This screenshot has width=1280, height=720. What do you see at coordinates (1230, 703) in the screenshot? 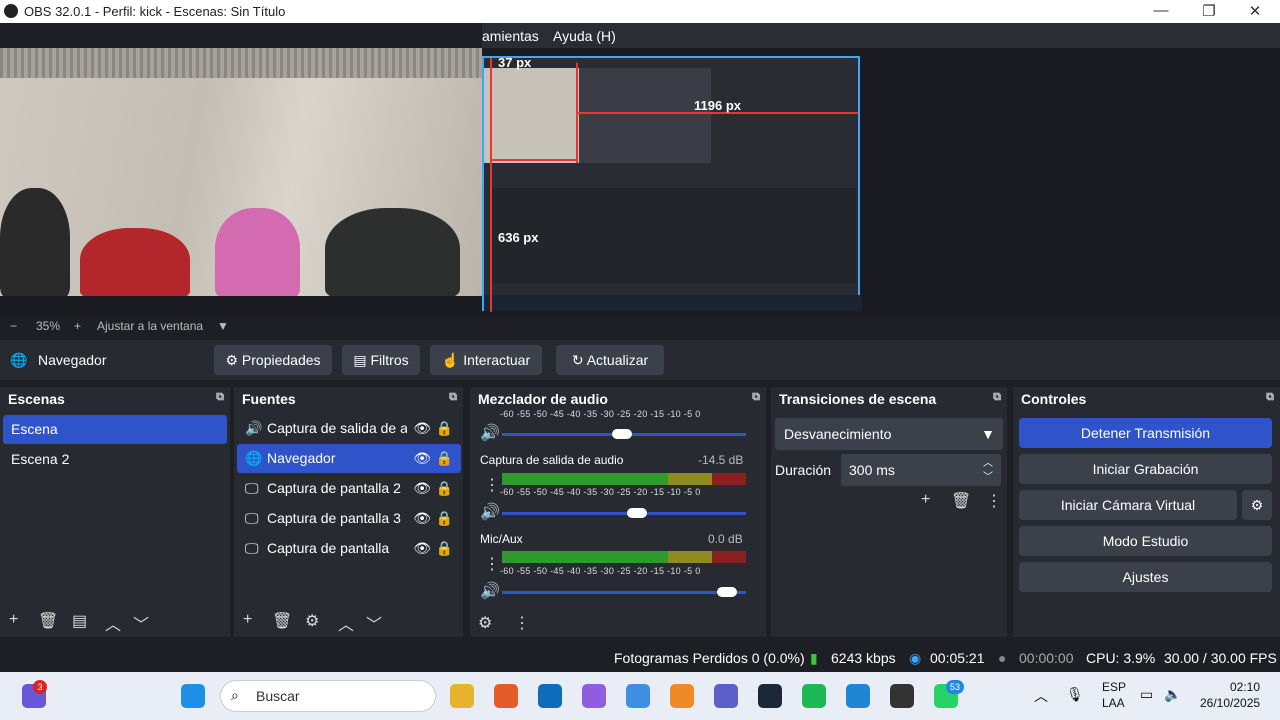
I see `clock-date: 26/10/2025` at bounding box center [1230, 703].